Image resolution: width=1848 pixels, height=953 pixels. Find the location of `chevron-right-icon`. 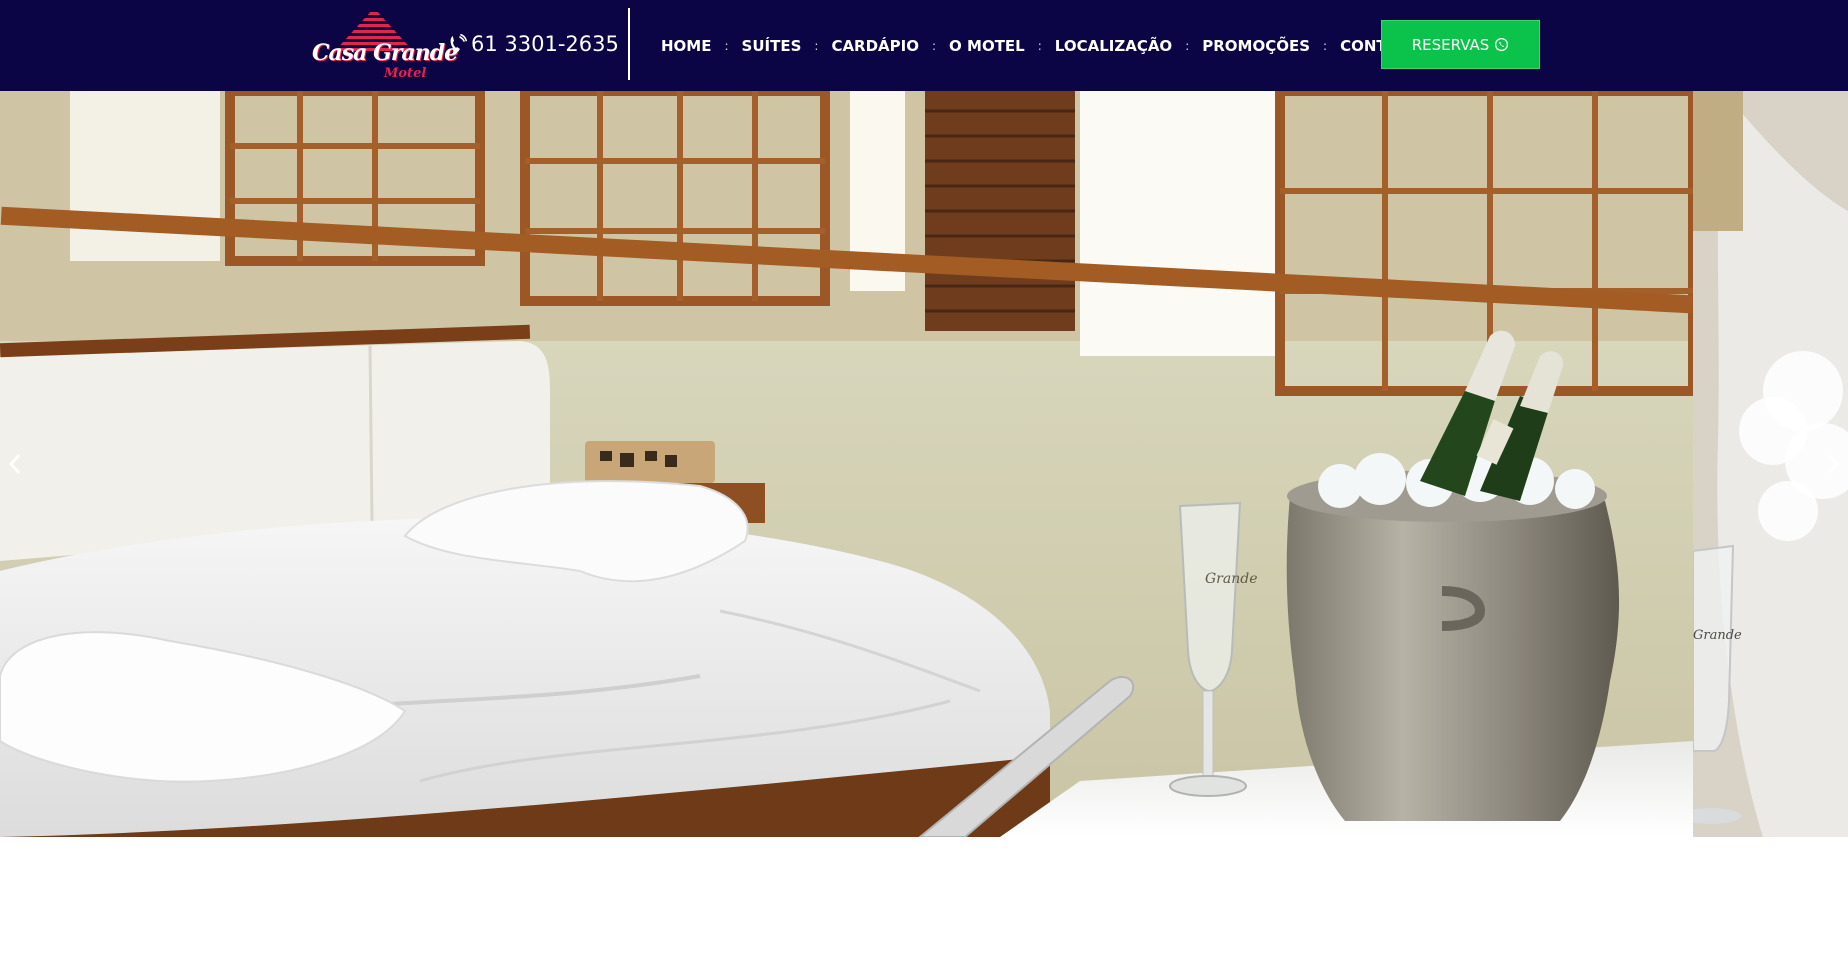

chevron-right-icon is located at coordinates (1833, 464).